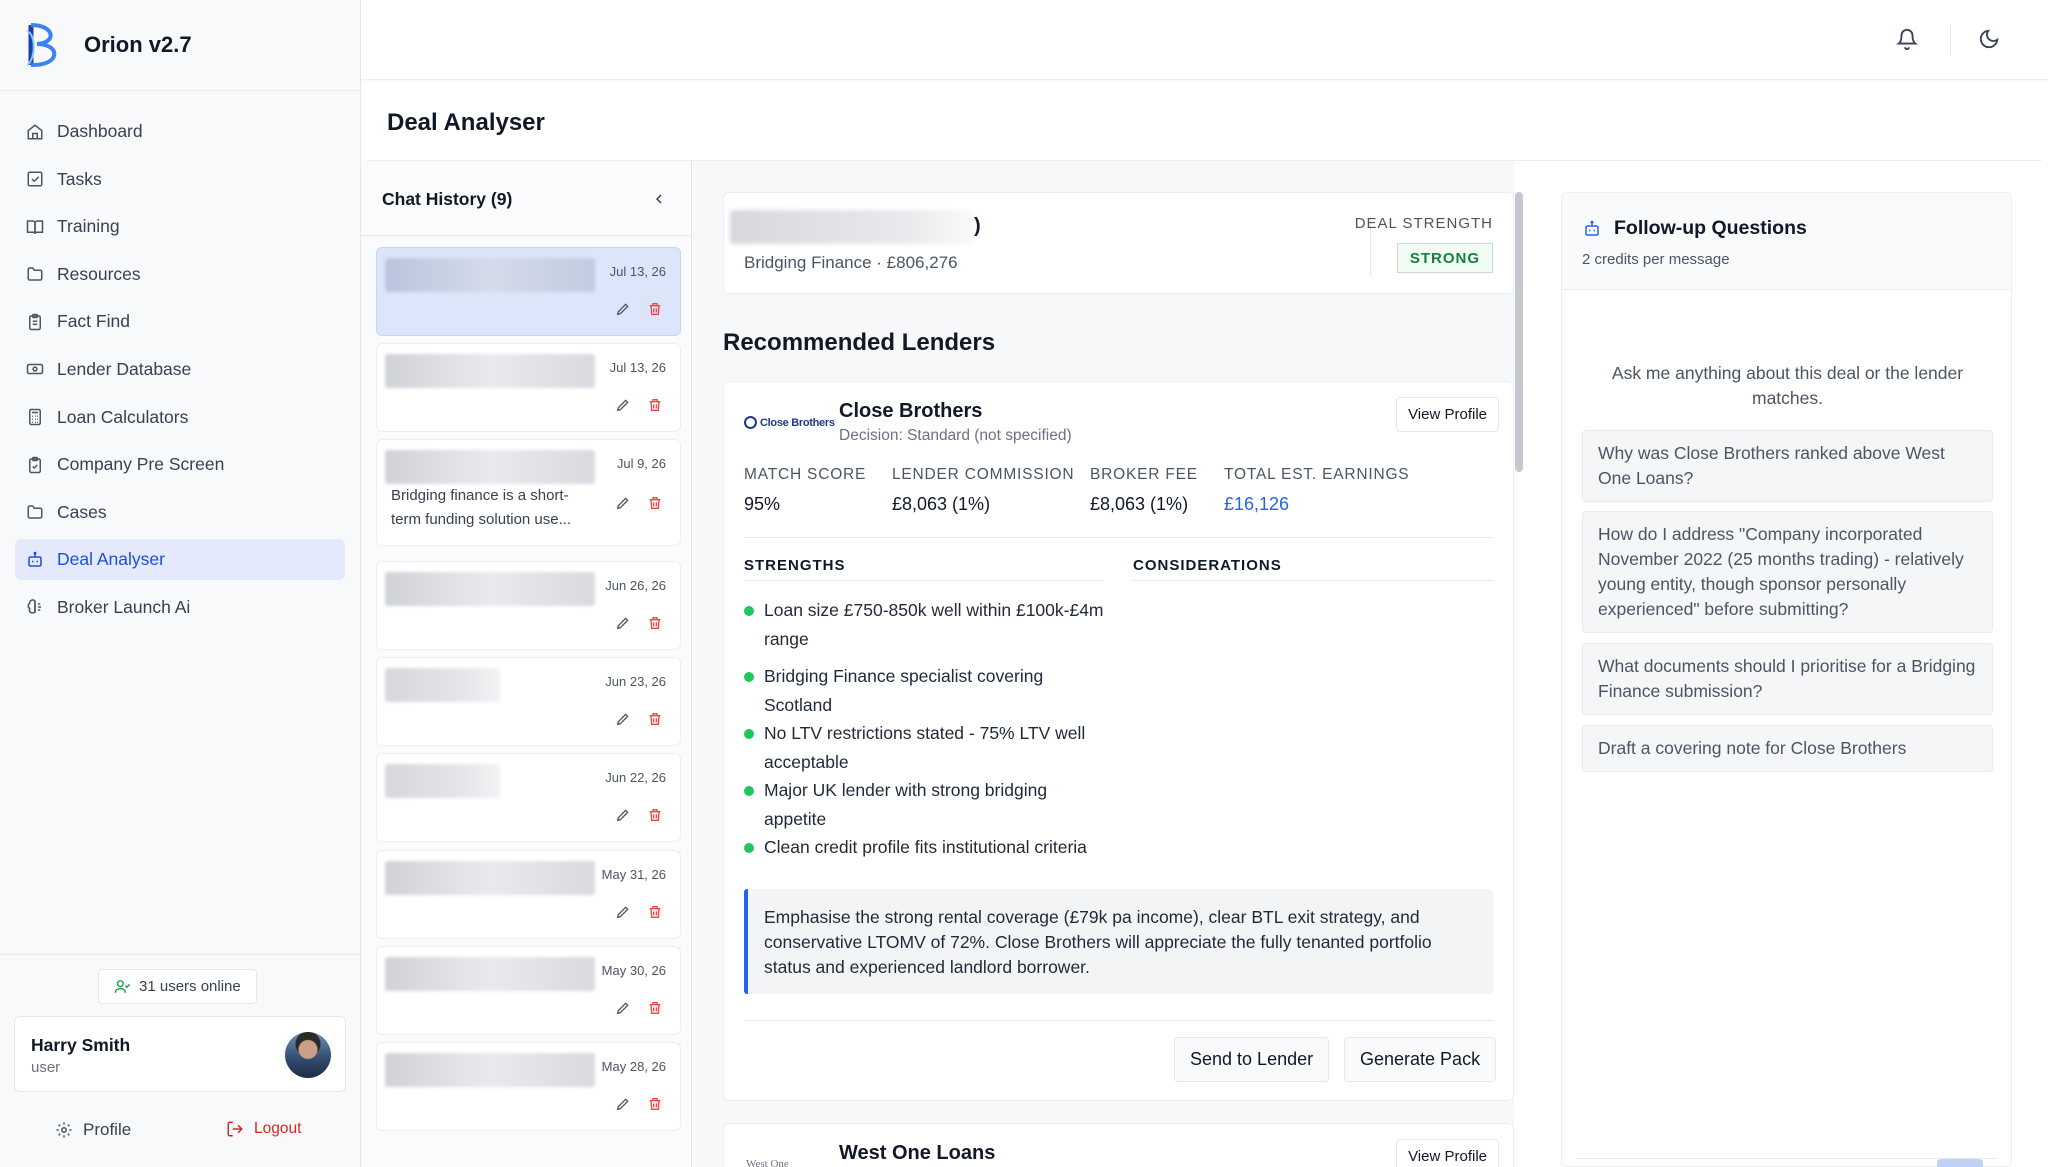  I want to click on logout-label: Logout, so click(278, 1128).